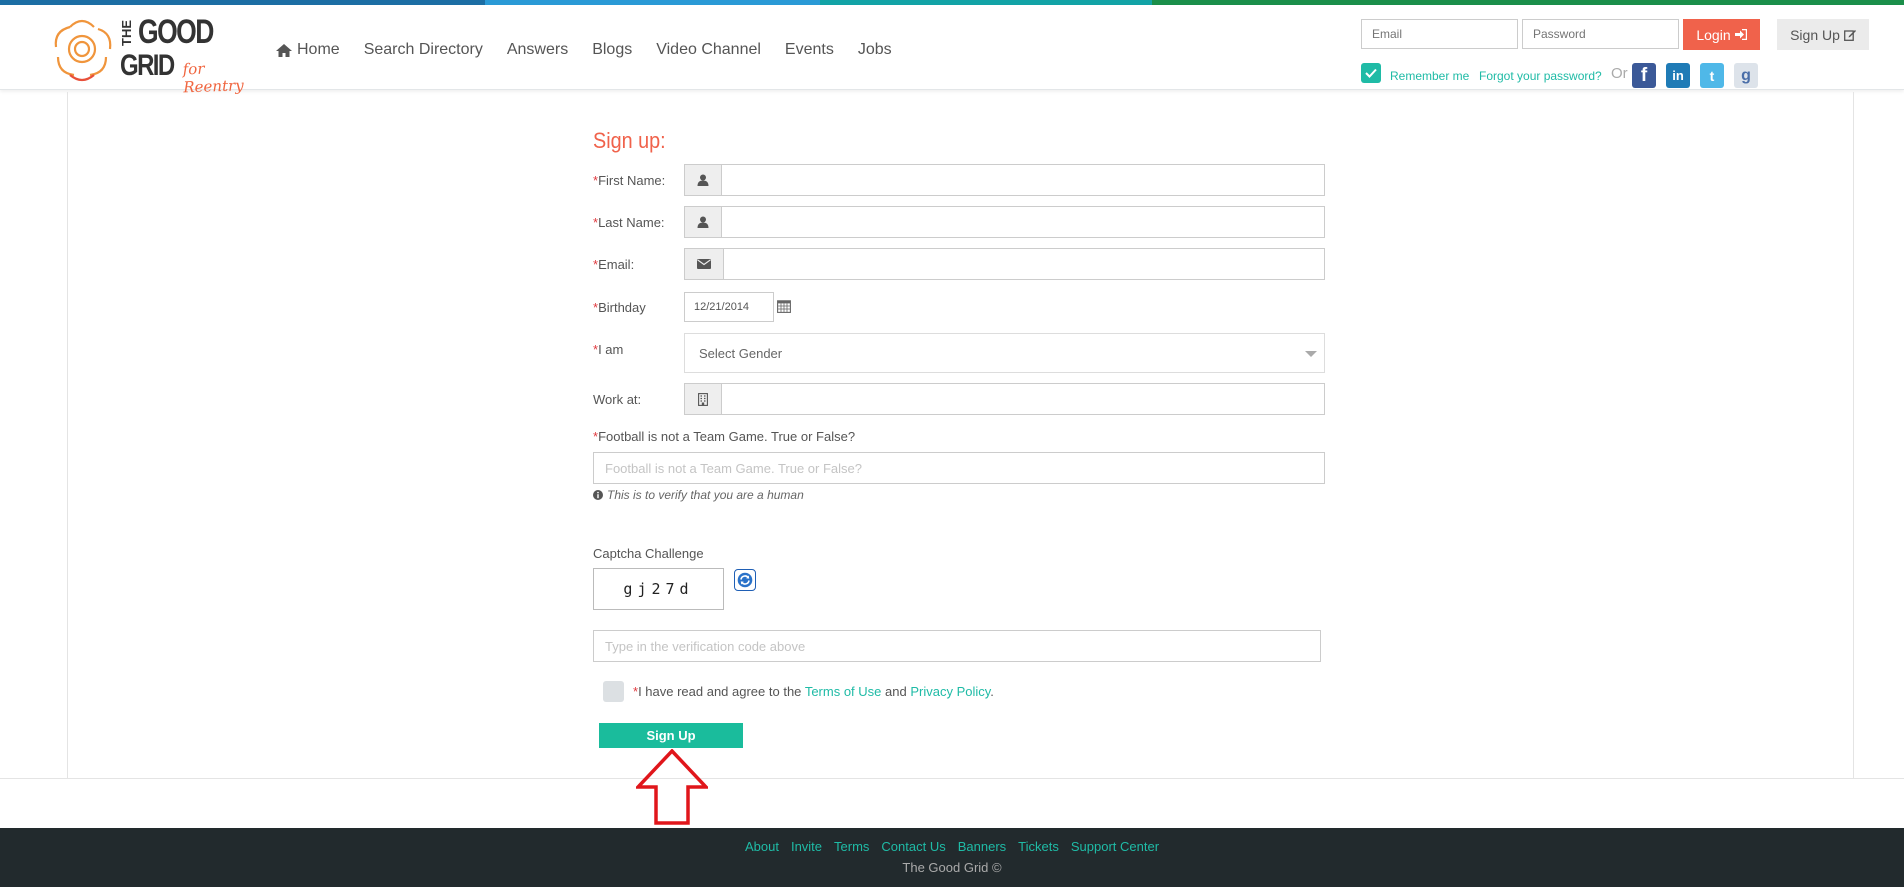  What do you see at coordinates (982, 846) in the screenshot?
I see `footer-link-banners: Banners` at bounding box center [982, 846].